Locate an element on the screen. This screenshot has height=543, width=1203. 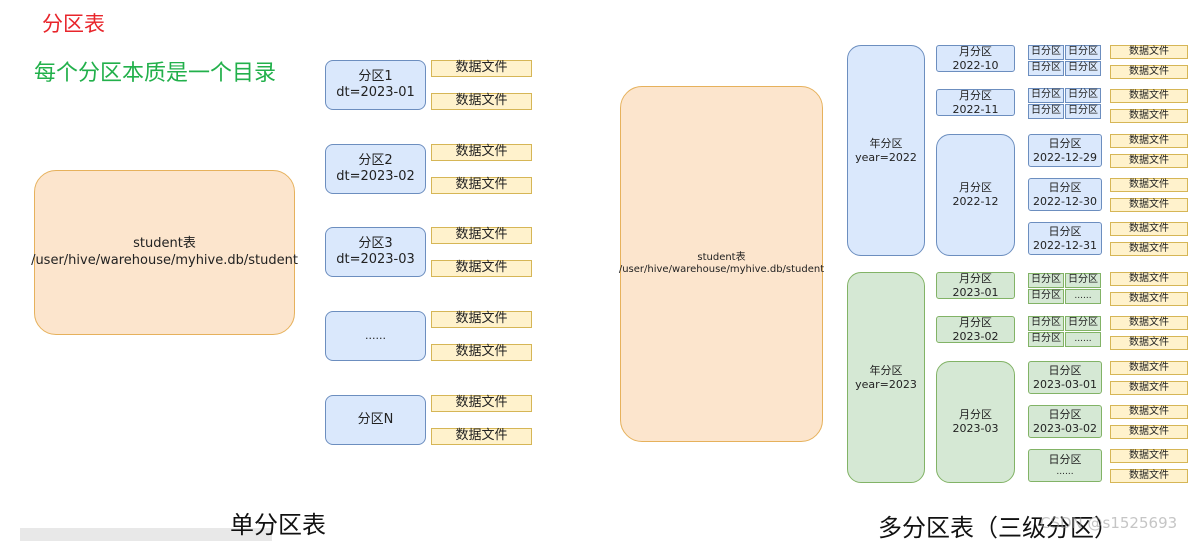
partition-spec: dt=2023-02 is located at coordinates (375, 176).